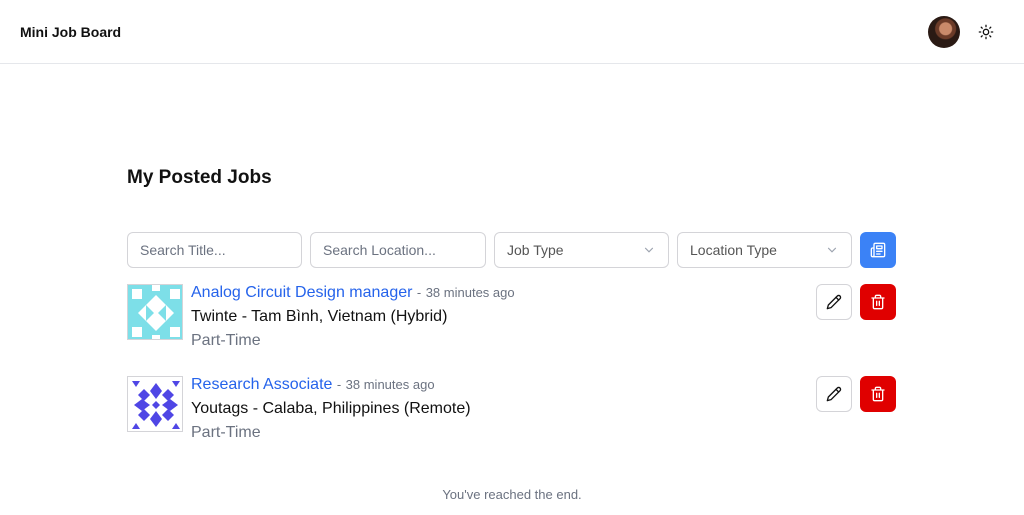 The height and width of the screenshot is (515, 1024). Describe the element at coordinates (733, 250) in the screenshot. I see `location-type-label: Location Type` at that location.